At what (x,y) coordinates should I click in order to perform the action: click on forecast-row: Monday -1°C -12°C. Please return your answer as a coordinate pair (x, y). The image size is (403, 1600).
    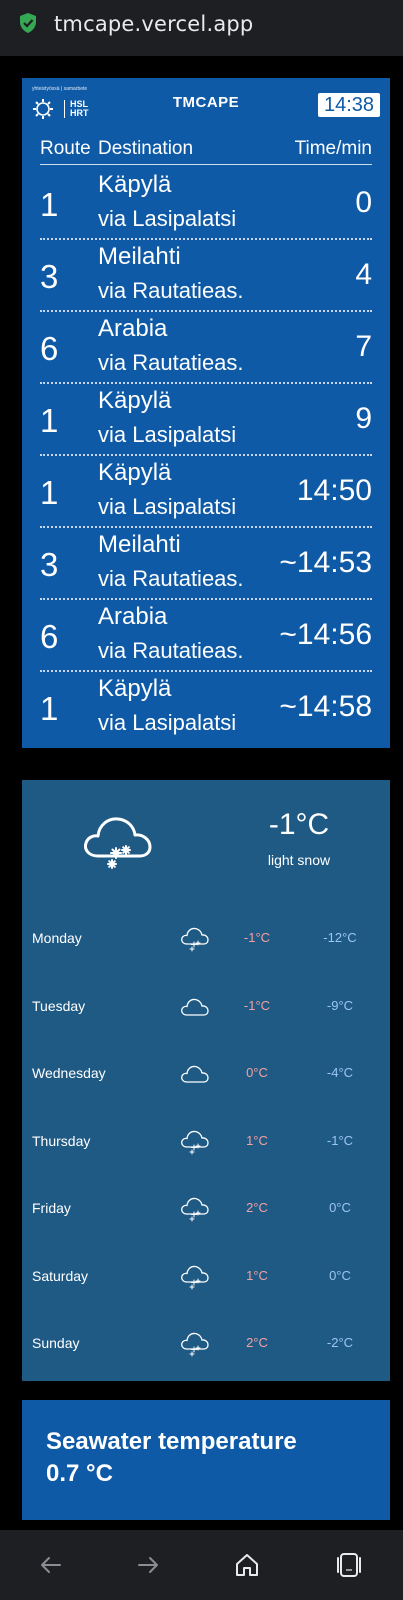
    Looking at the image, I should click on (206, 942).